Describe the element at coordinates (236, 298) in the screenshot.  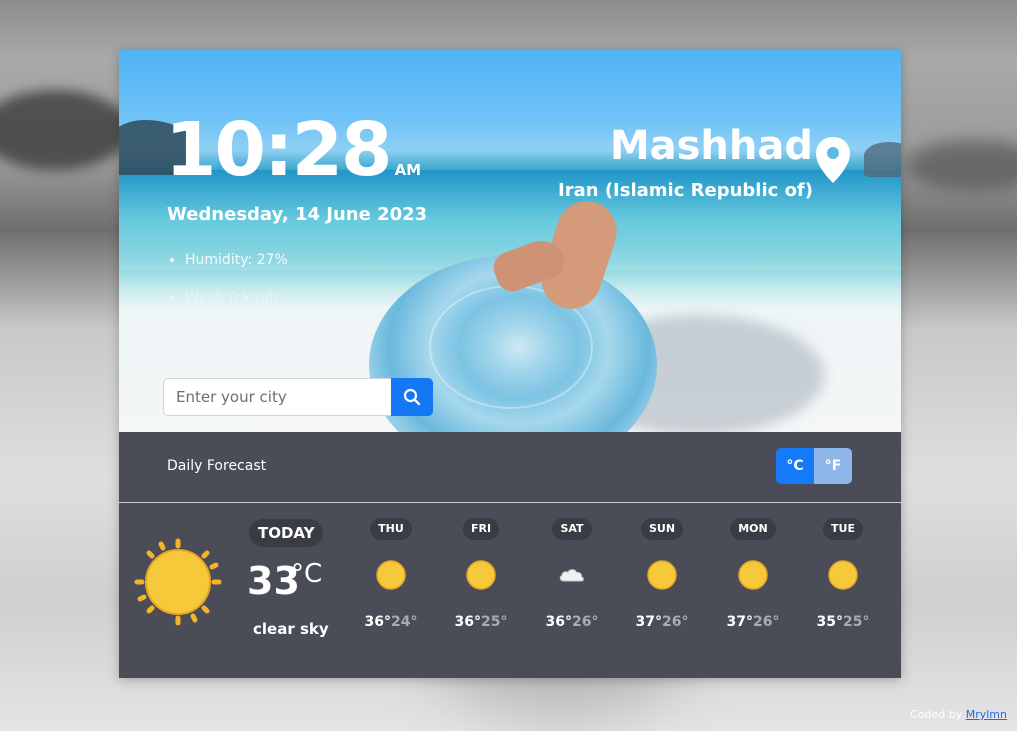
I see `wind-detail: Wind: 0 km/h` at that location.